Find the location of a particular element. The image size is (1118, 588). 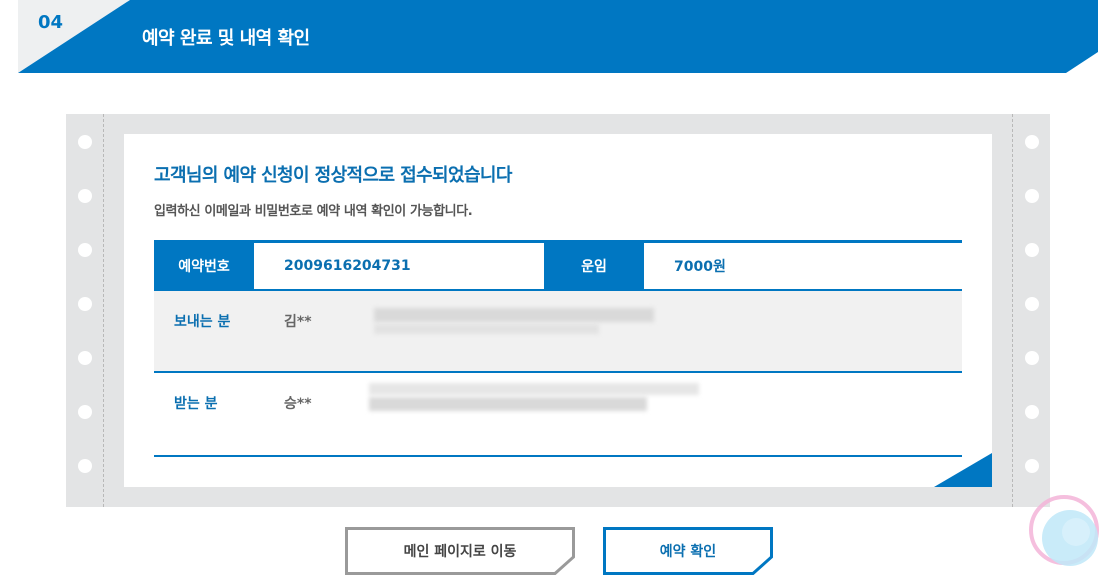

main-page-button: 메인 페이지로 이동 is located at coordinates (460, 551).